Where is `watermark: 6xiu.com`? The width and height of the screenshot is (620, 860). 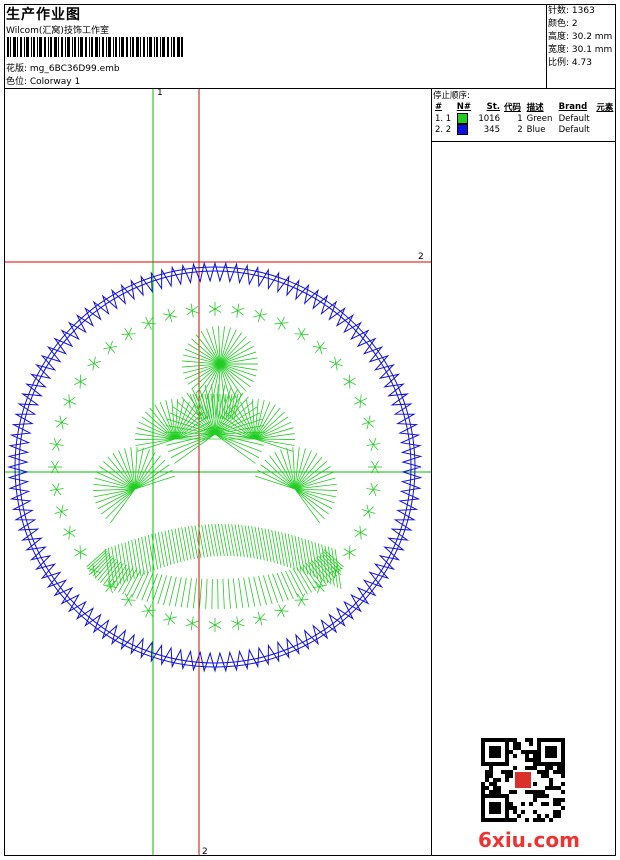
watermark: 6xiu.com is located at coordinates (529, 840).